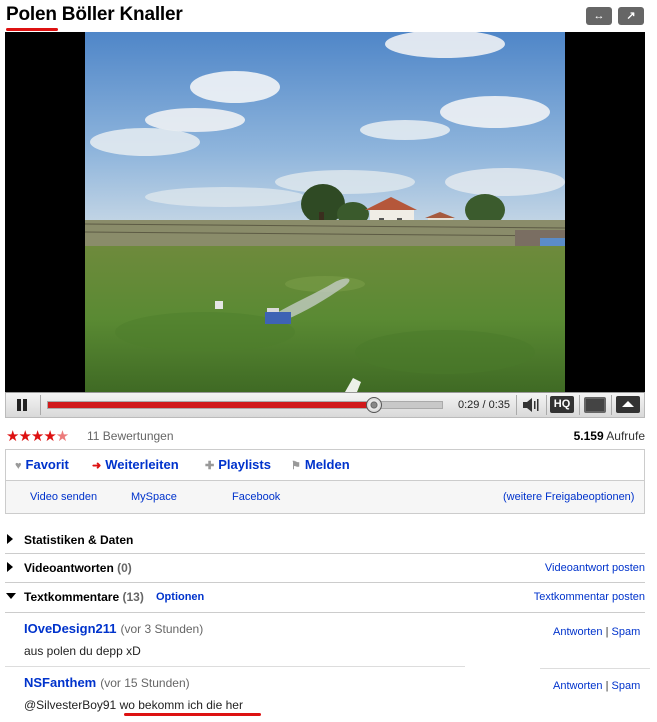 This screenshot has height=722, width=657. I want to click on widescreen-icon, so click(595, 405).